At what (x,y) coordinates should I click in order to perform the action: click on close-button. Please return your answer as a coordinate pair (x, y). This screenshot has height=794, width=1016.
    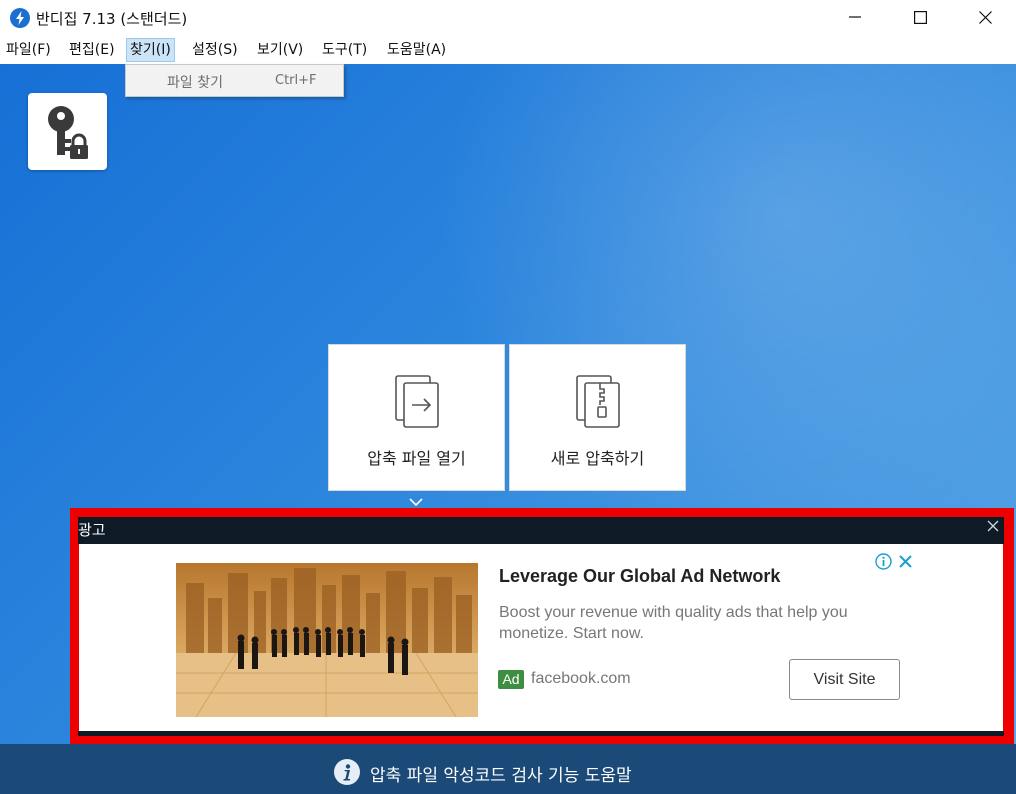
    Looking at the image, I should click on (985, 17).